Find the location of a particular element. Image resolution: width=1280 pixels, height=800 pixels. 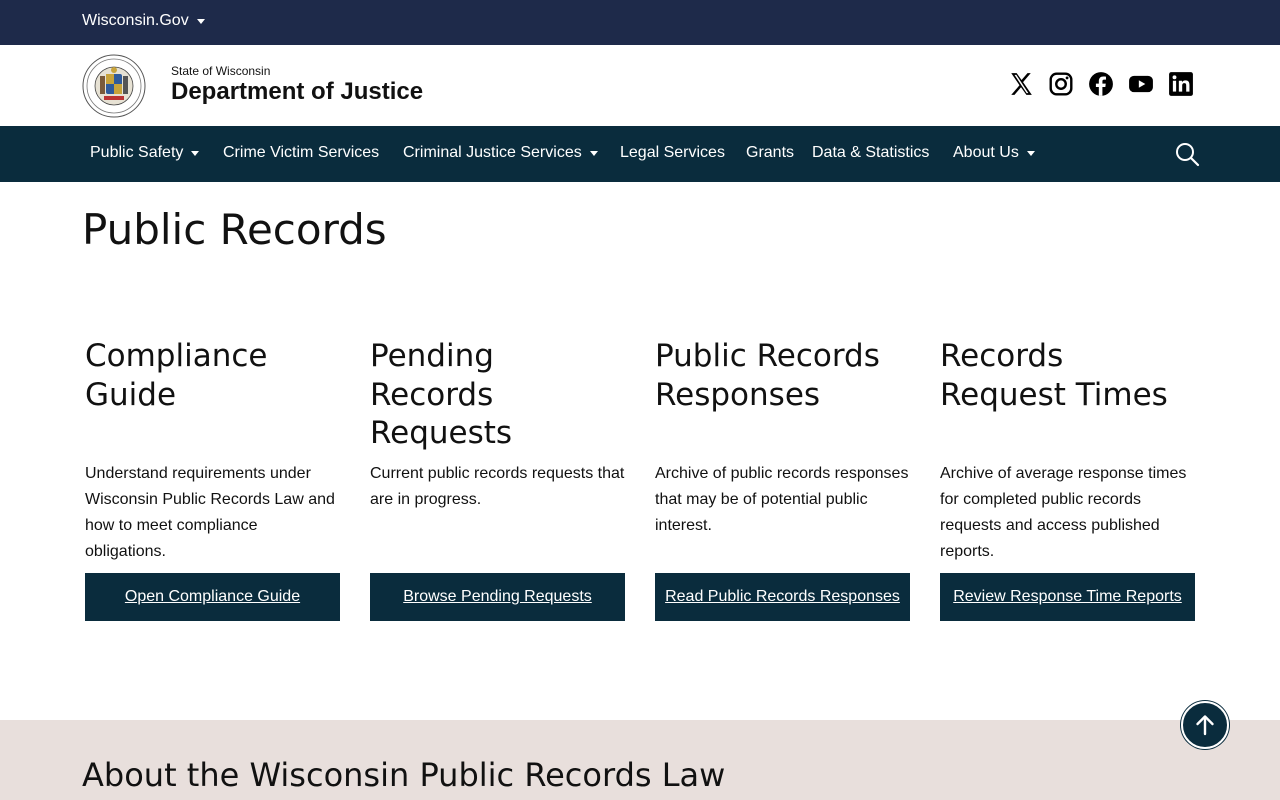

state-label: State of Wisconsin is located at coordinates (221, 71).